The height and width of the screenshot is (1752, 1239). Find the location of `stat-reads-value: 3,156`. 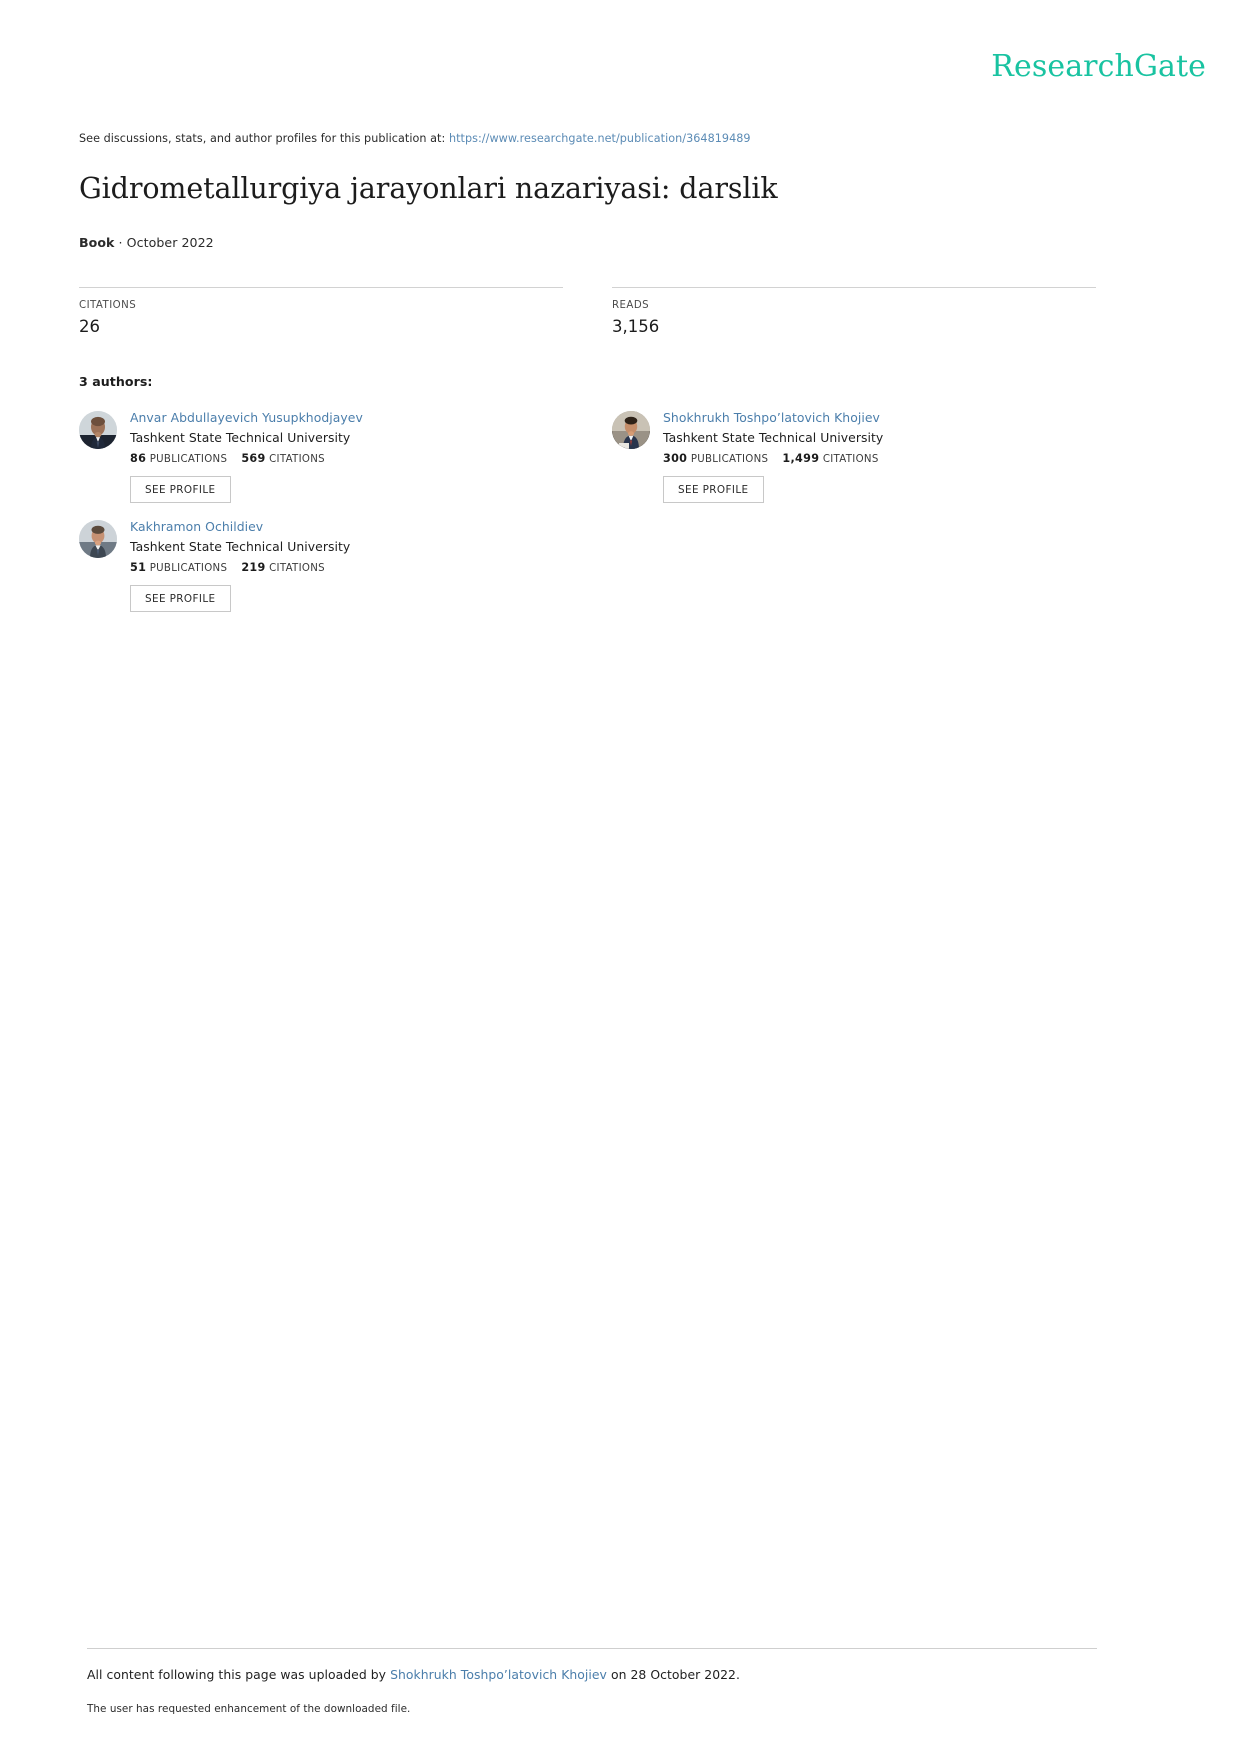

stat-reads-value: 3,156 is located at coordinates (636, 326).